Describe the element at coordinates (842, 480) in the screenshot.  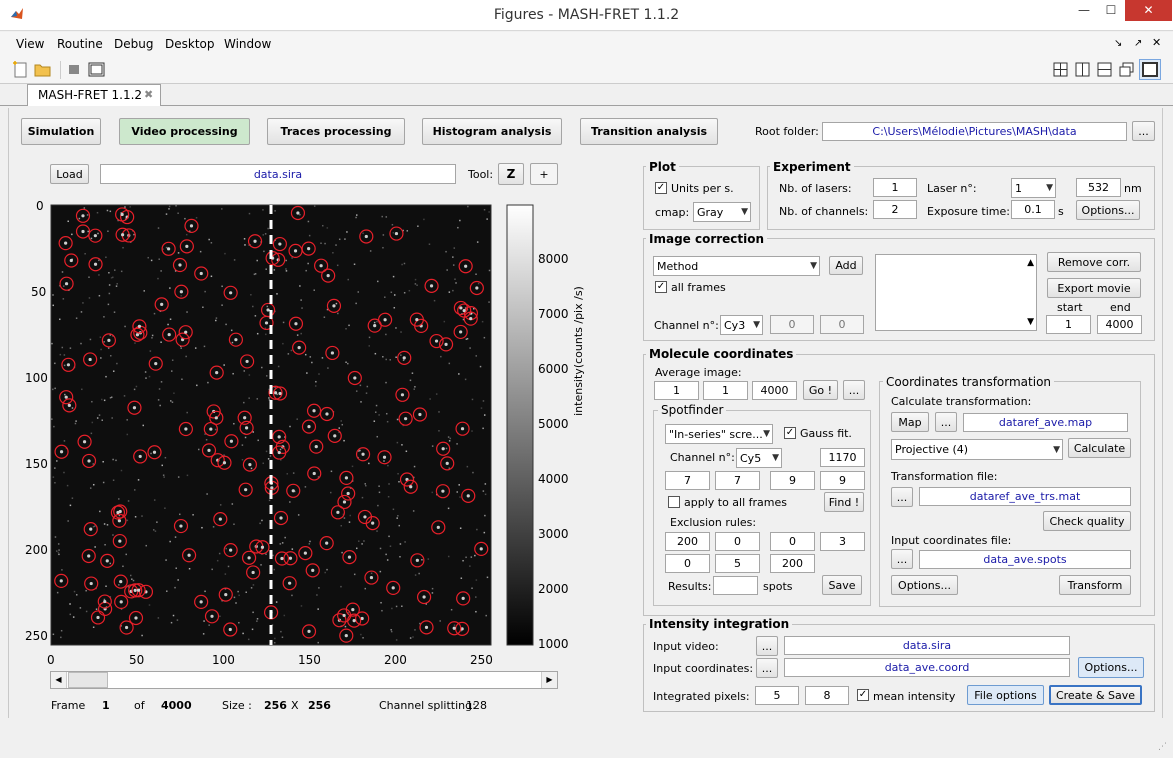
I see `sf-param-4: 9` at that location.